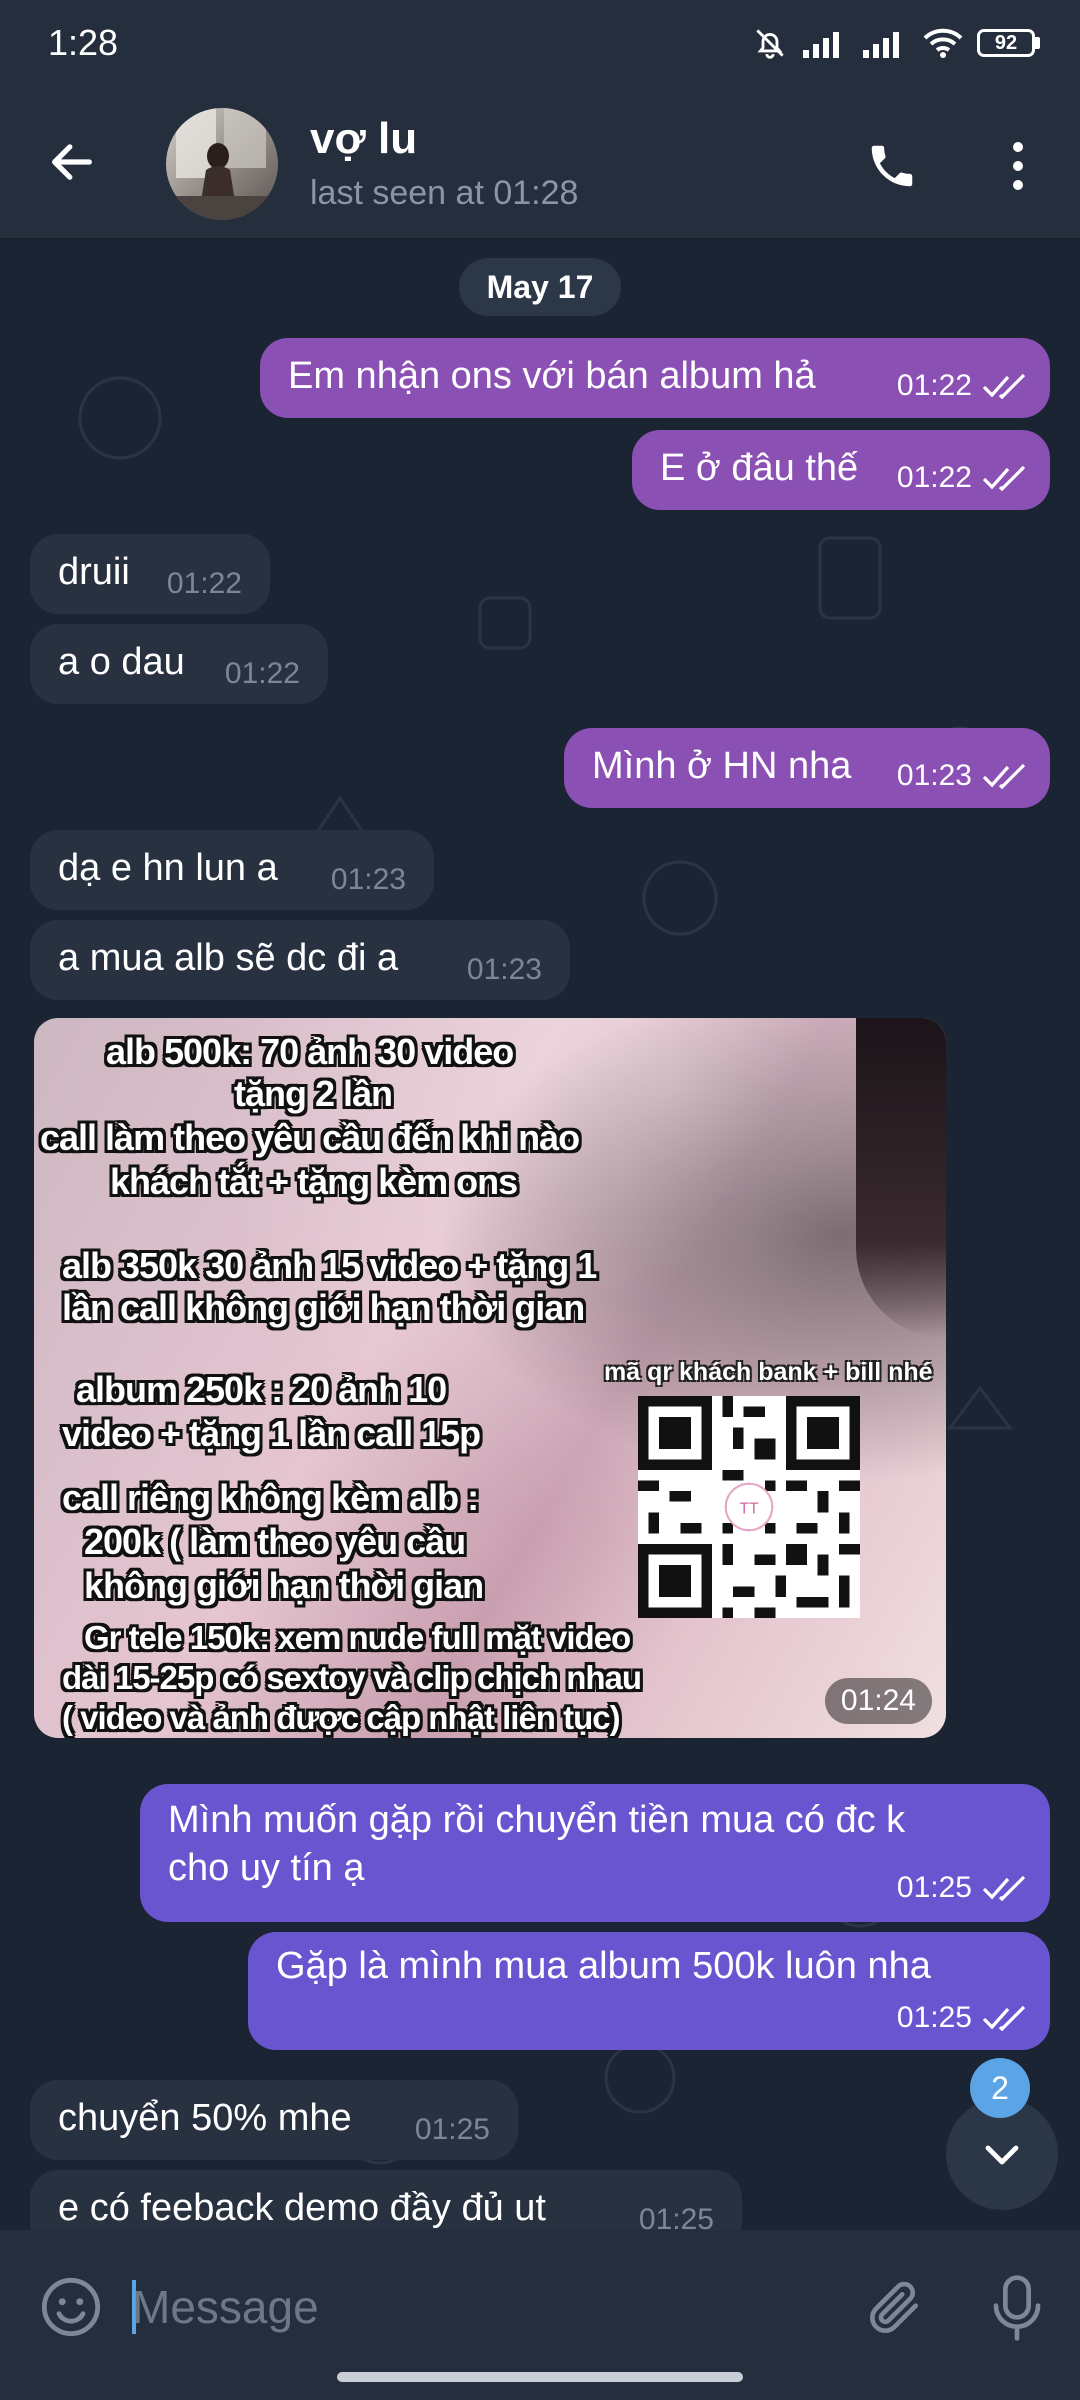  I want to click on message-text: E ở đâu thế, so click(759, 468).